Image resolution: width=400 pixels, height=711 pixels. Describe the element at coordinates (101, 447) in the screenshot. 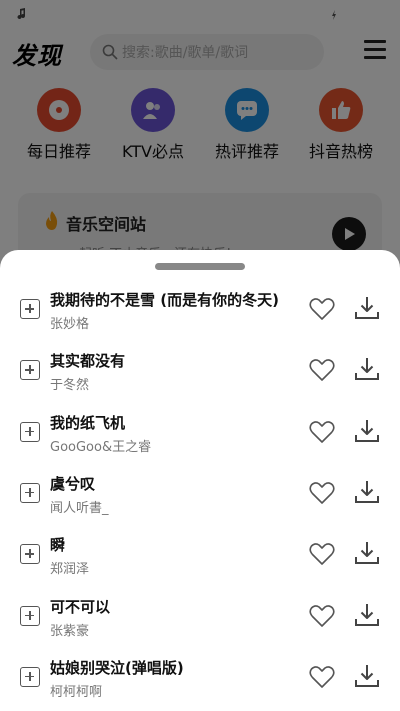

I see `song-artist: GooGoo&王之睿` at that location.